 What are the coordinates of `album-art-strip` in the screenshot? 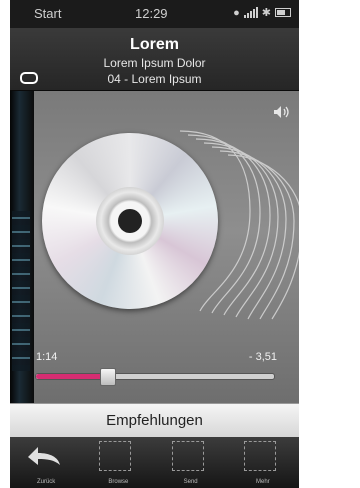 It's located at (22, 247).